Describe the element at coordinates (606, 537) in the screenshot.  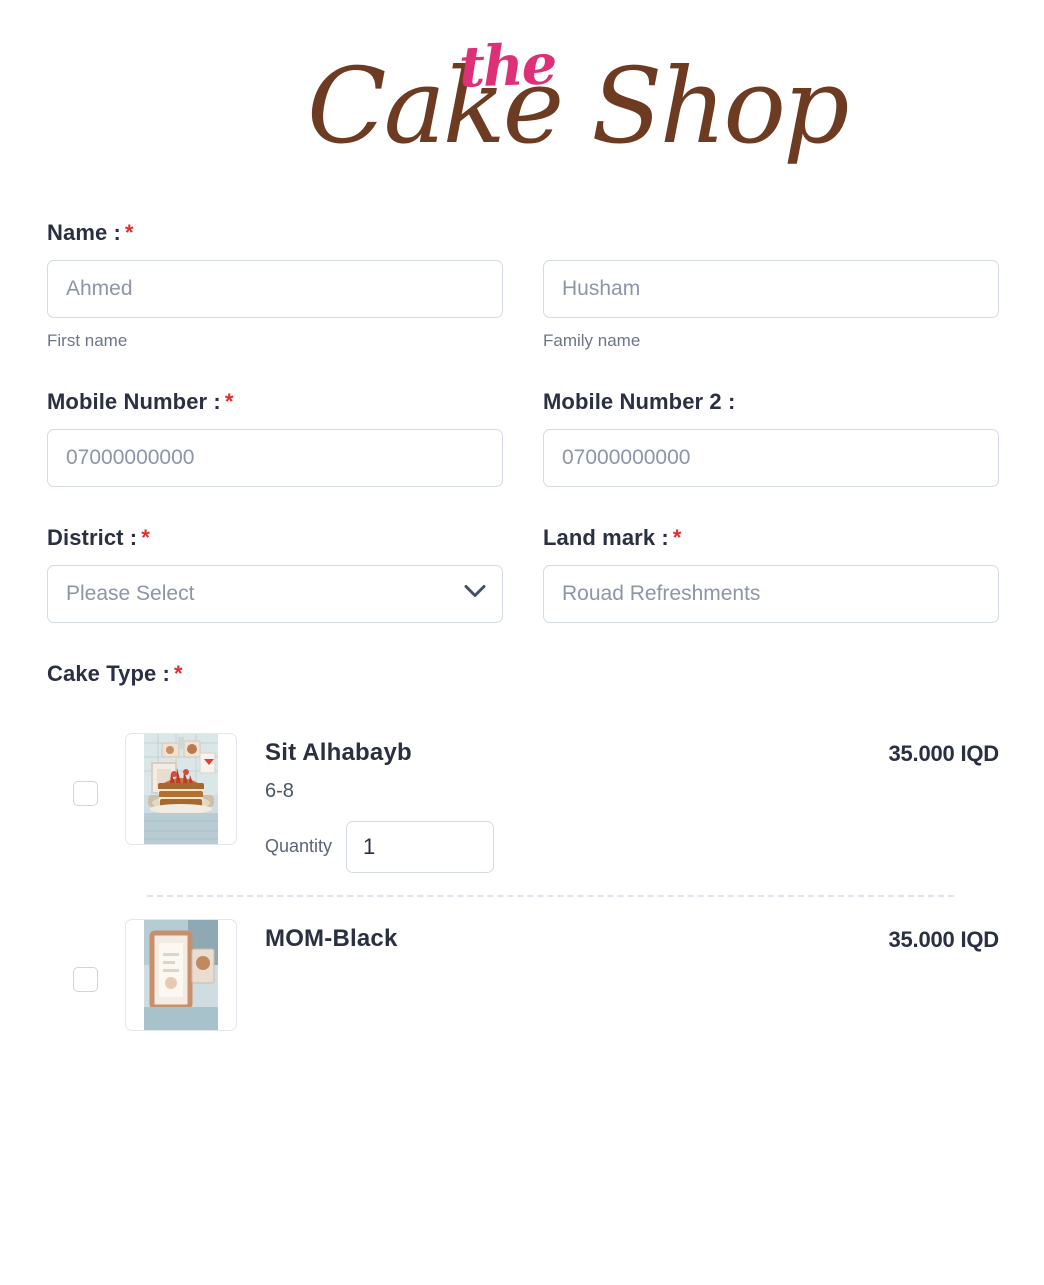
I see `landmark-label-text: Land mark :` at that location.